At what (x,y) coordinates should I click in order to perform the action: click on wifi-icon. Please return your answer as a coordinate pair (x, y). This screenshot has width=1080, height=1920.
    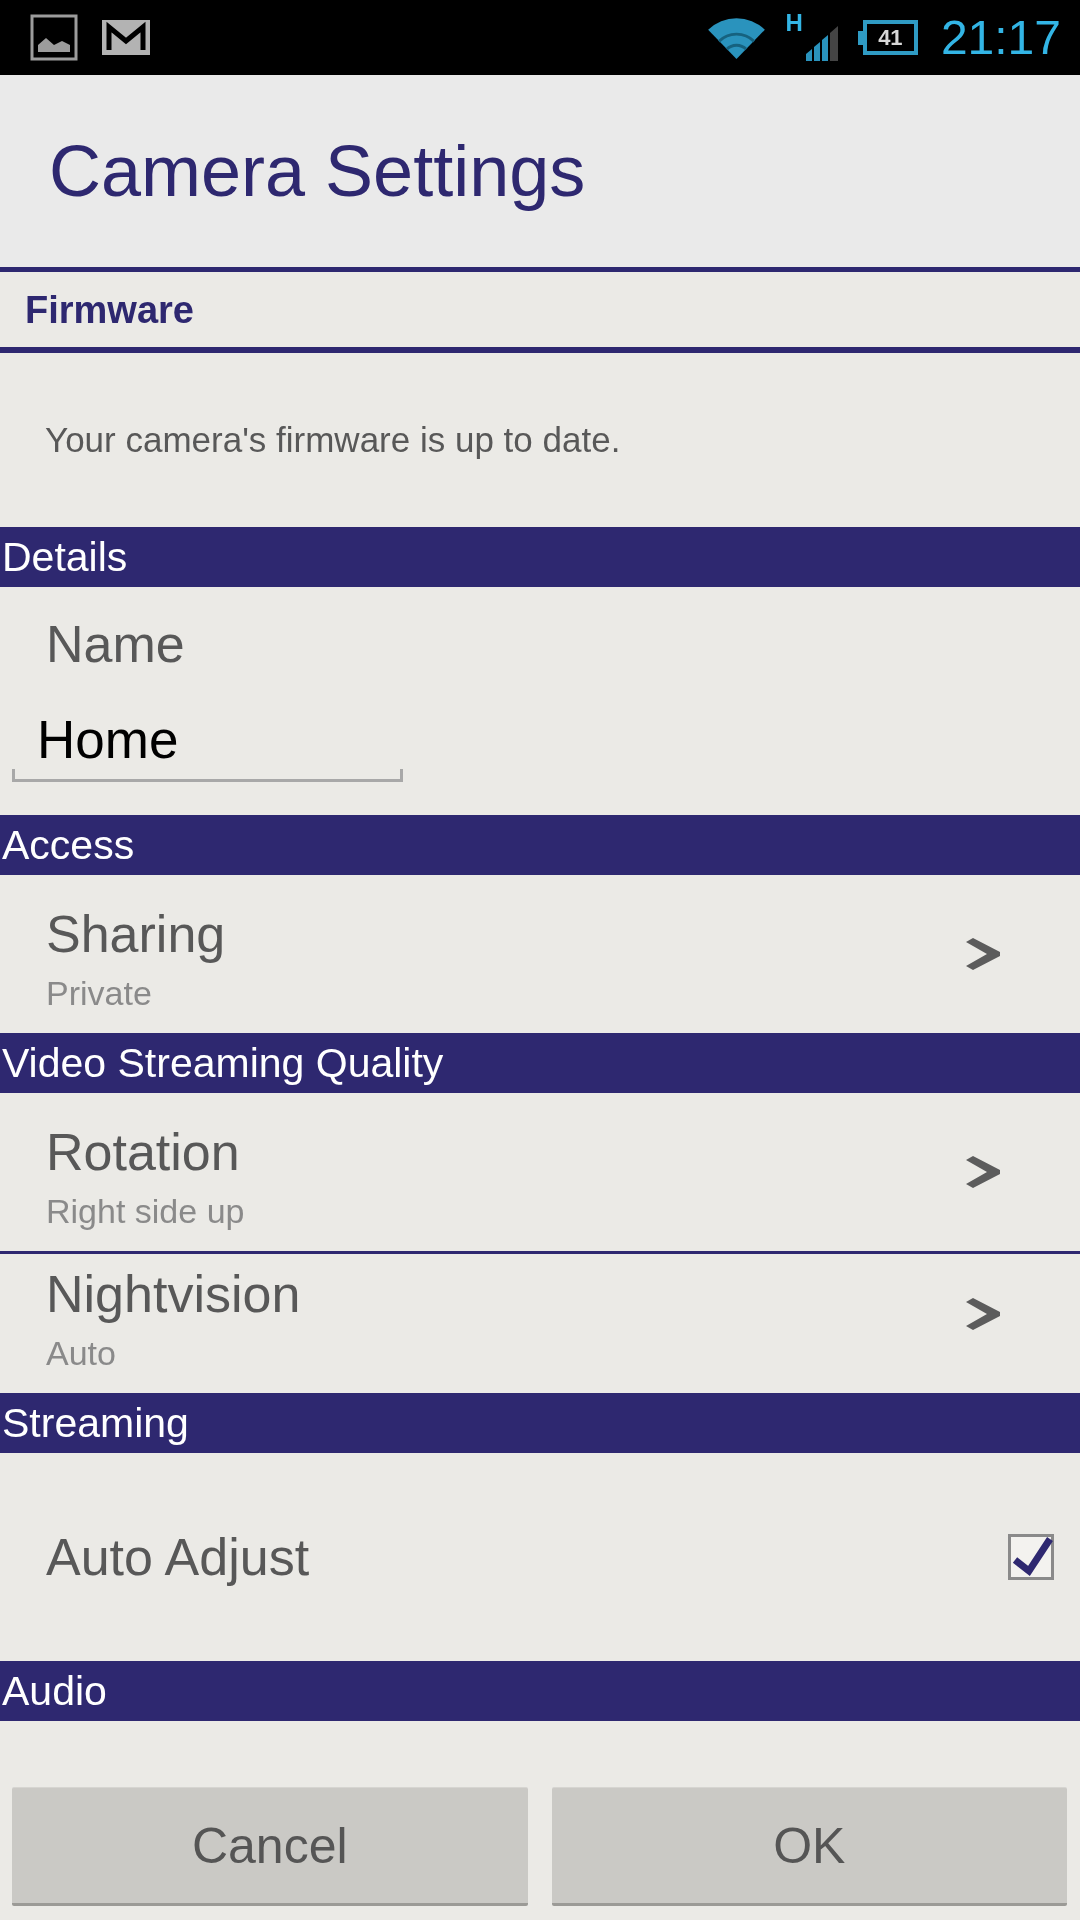
    Looking at the image, I should click on (736, 37).